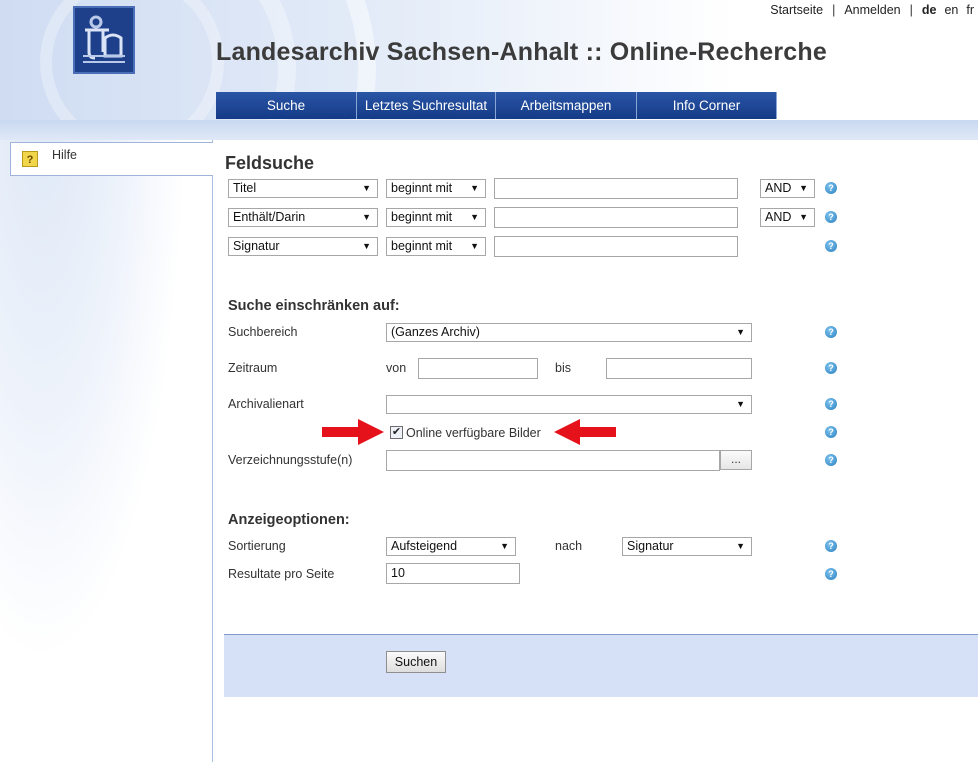  Describe the element at coordinates (111, 159) in the screenshot. I see `sidebar-item-help: ? Hilfe` at that location.